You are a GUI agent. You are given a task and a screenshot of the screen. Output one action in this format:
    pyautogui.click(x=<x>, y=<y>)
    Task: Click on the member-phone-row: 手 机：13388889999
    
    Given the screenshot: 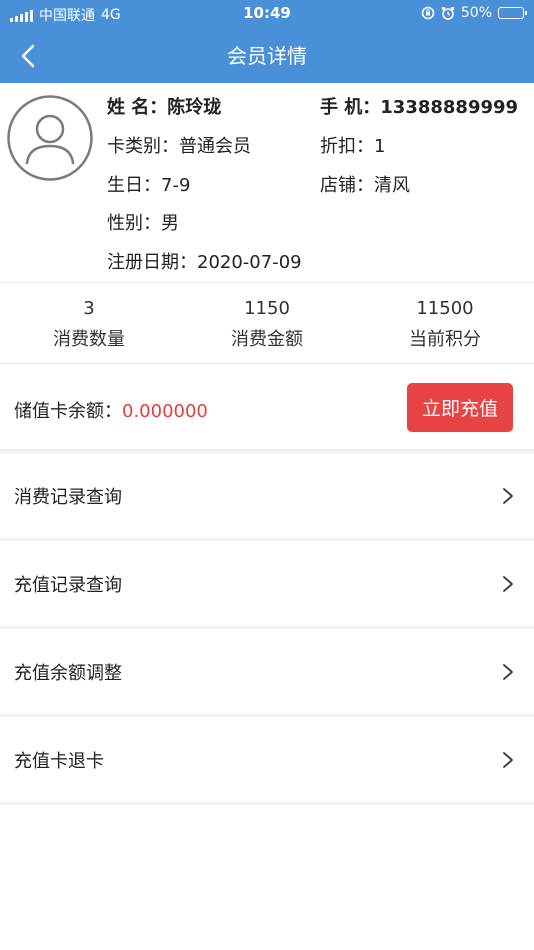 What is the action you would take?
    pyautogui.click(x=419, y=106)
    